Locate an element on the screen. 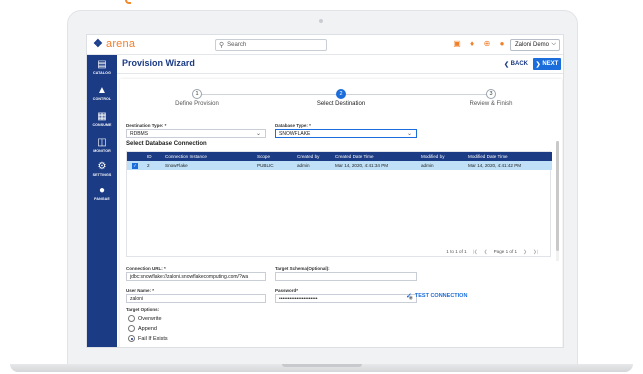  pager-page: Page 1 of 1 is located at coordinates (505, 251).